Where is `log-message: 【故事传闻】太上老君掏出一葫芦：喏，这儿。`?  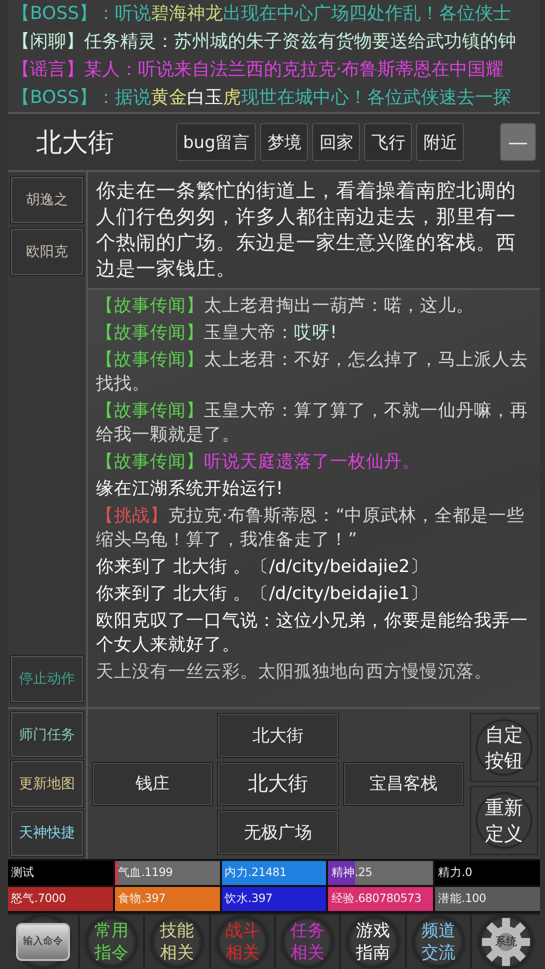
log-message: 【故事传闻】太上老君掏出一葫芦：喏，这儿。 is located at coordinates (285, 306).